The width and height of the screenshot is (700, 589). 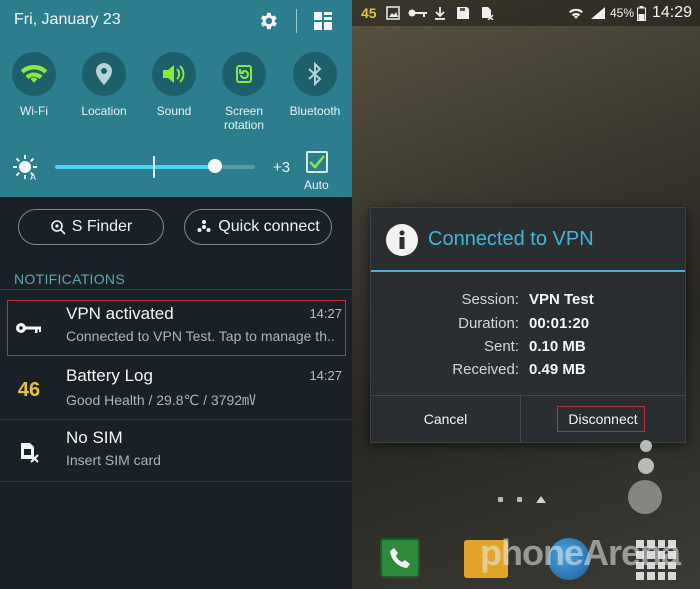 I want to click on dialog-title-rule, so click(x=528, y=271).